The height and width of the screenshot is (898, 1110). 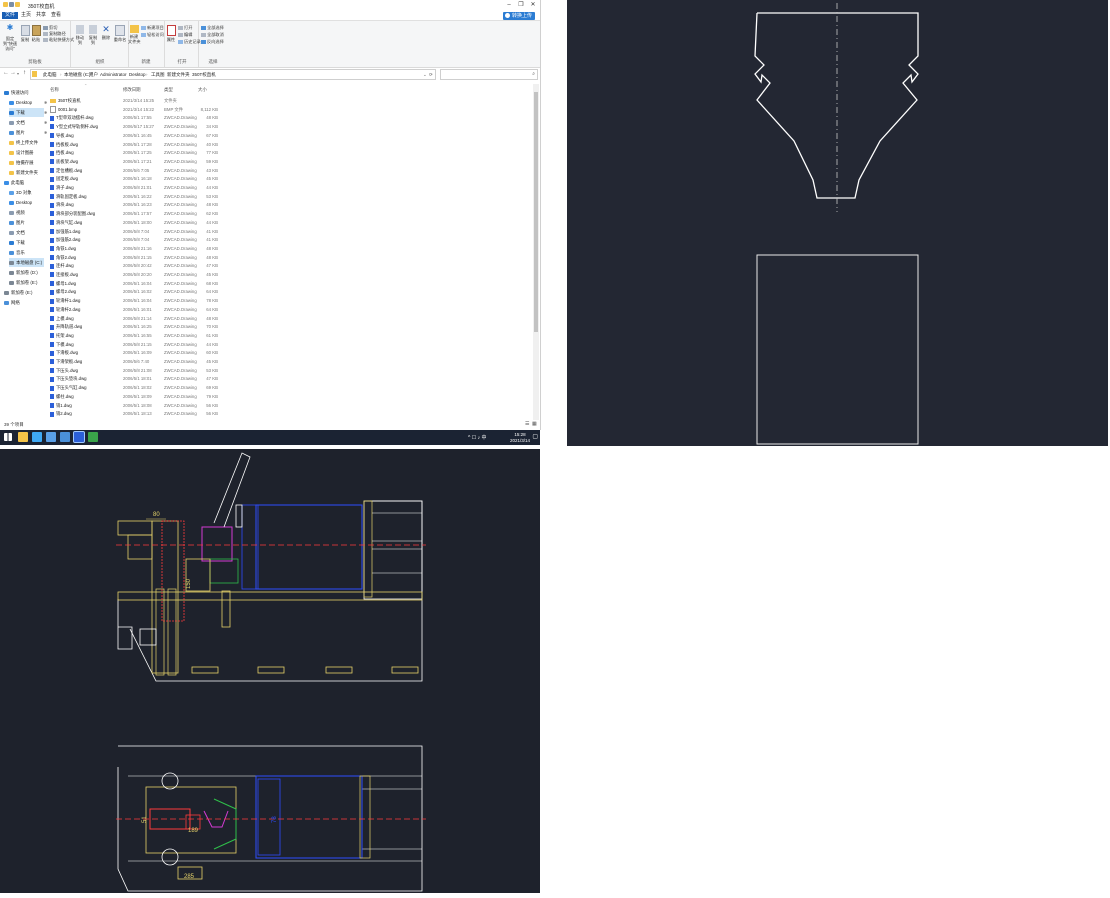 I want to click on copy-button: 复制, so click(x=25, y=33).